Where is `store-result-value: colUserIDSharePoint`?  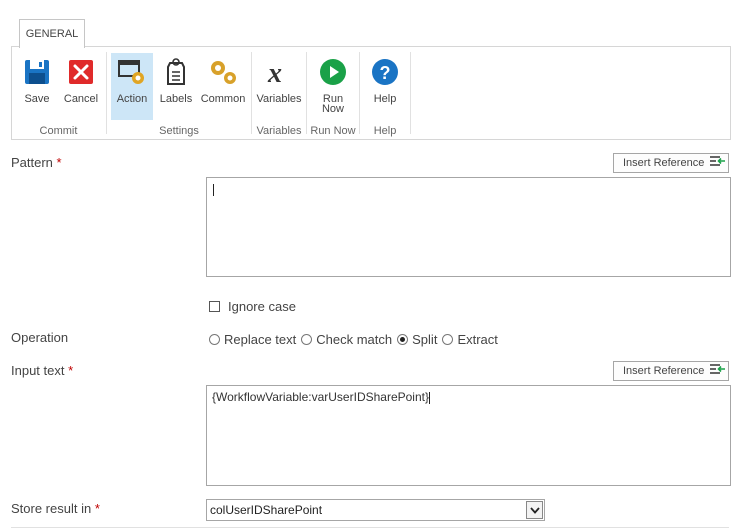 store-result-value: colUserIDSharePoint is located at coordinates (266, 510).